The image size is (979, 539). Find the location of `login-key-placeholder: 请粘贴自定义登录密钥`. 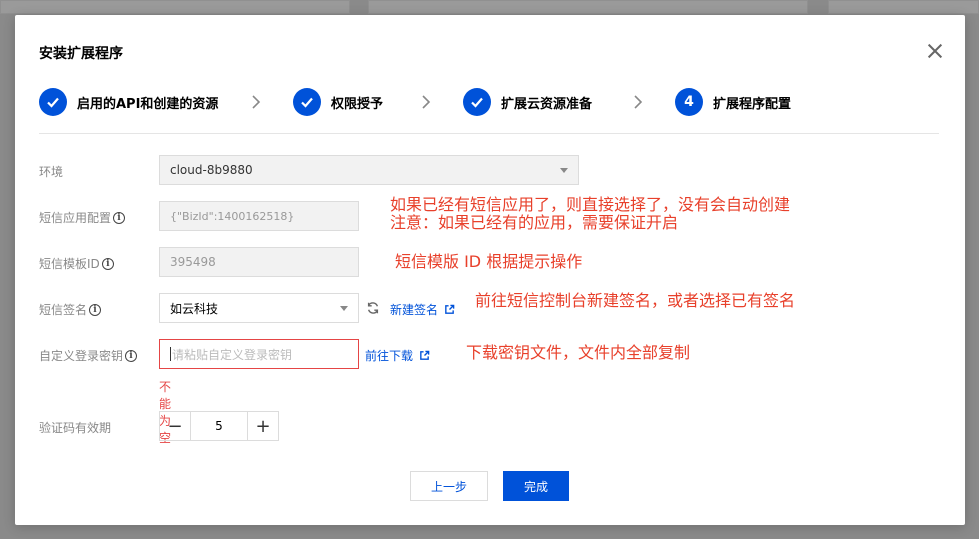

login-key-placeholder: 请粘贴自定义登录密钥 is located at coordinates (232, 354).